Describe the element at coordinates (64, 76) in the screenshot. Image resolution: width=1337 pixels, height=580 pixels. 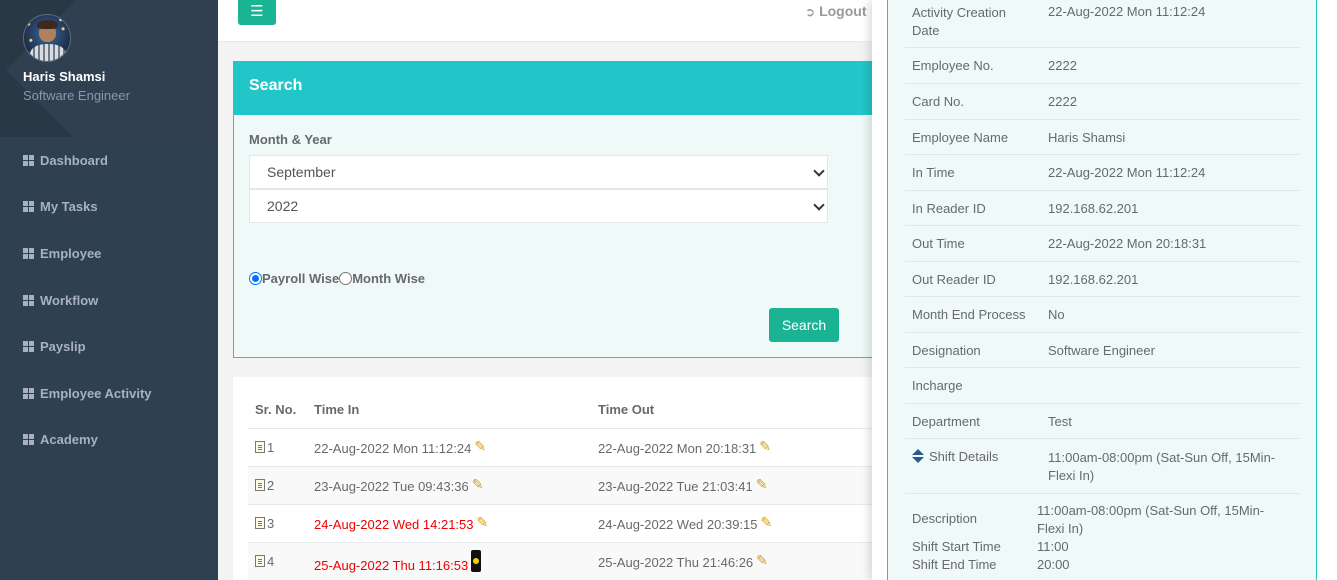
I see `profile-name: Haris Shamsi` at that location.